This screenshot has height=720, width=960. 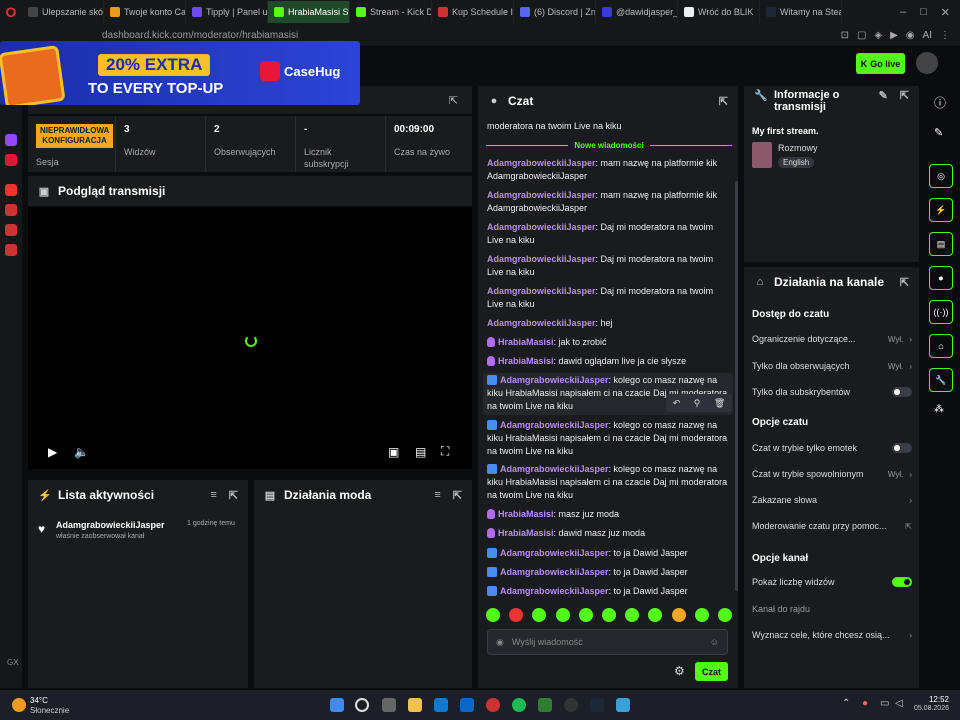 I want to click on avatar, so click(x=927, y=63).